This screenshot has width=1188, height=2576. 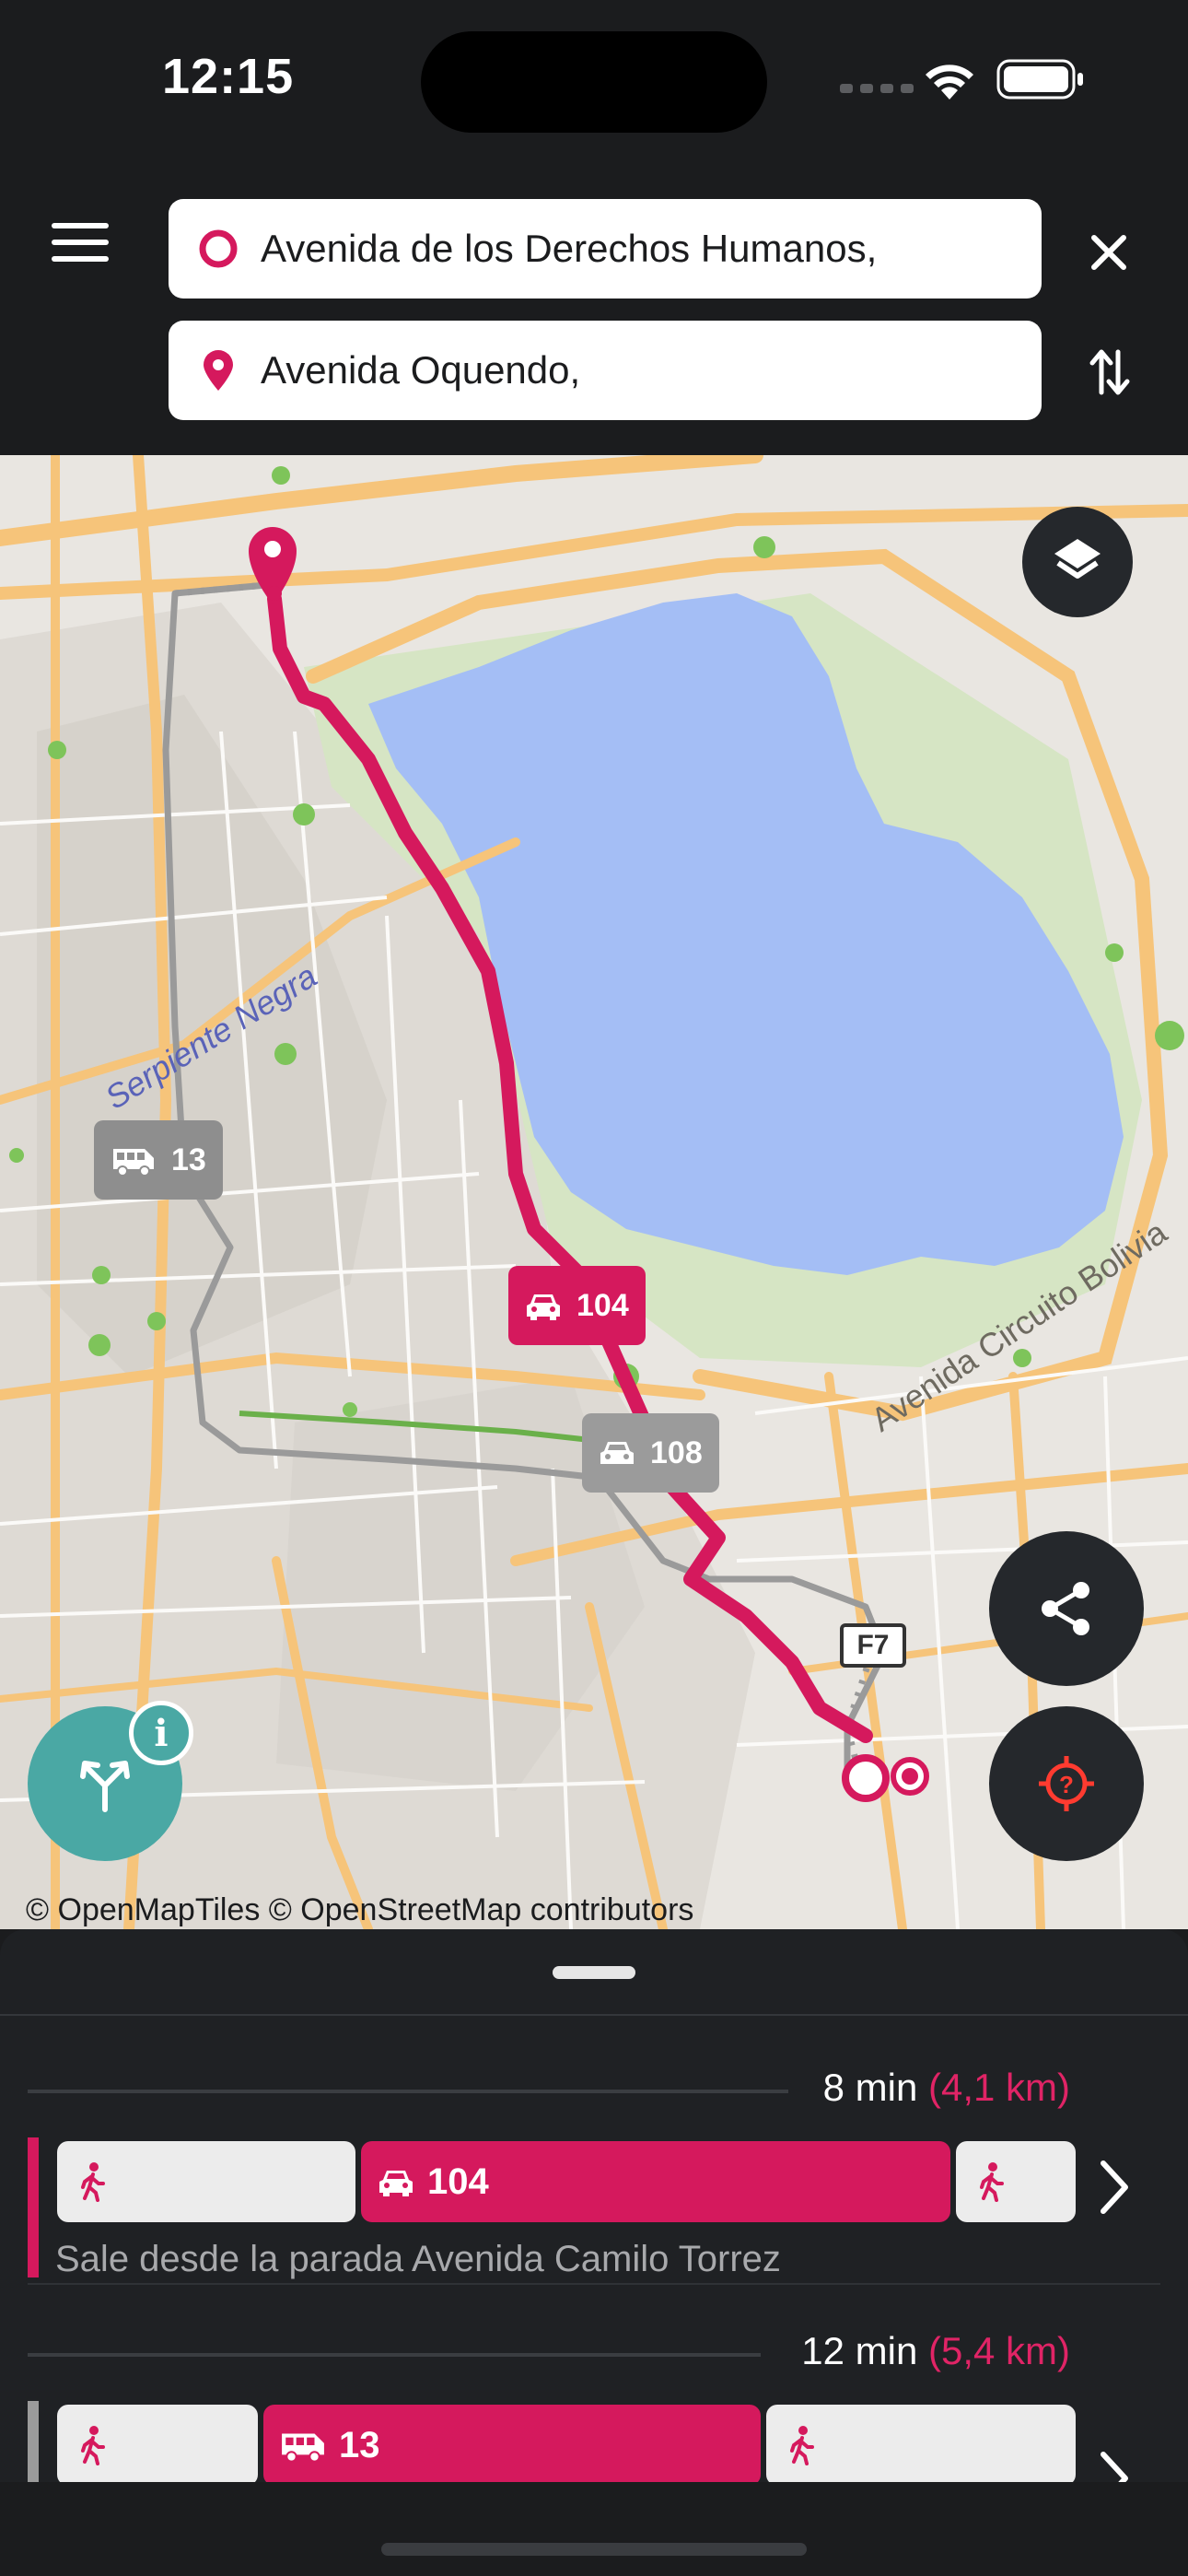 I want to click on sheet-divider, so click(x=594, y=2015).